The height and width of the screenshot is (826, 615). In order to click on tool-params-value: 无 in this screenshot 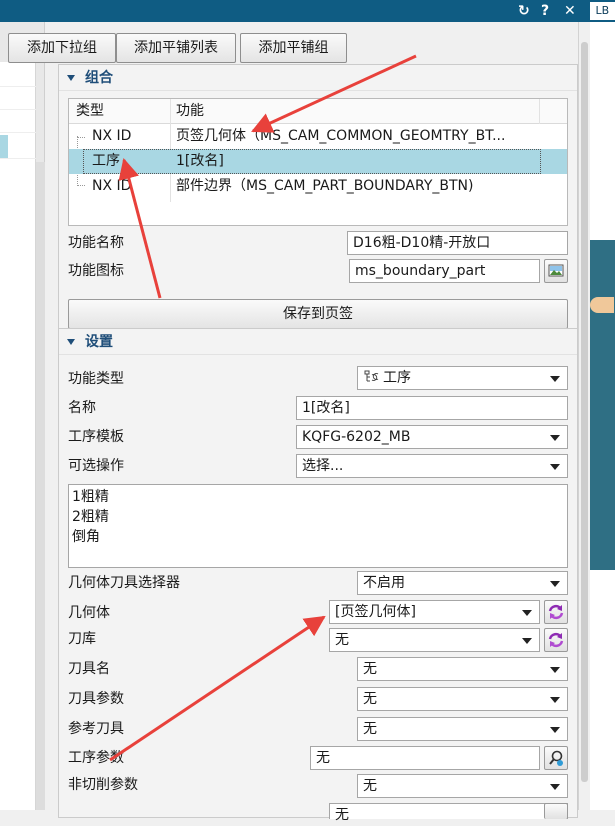, I will do `click(370, 699)`.